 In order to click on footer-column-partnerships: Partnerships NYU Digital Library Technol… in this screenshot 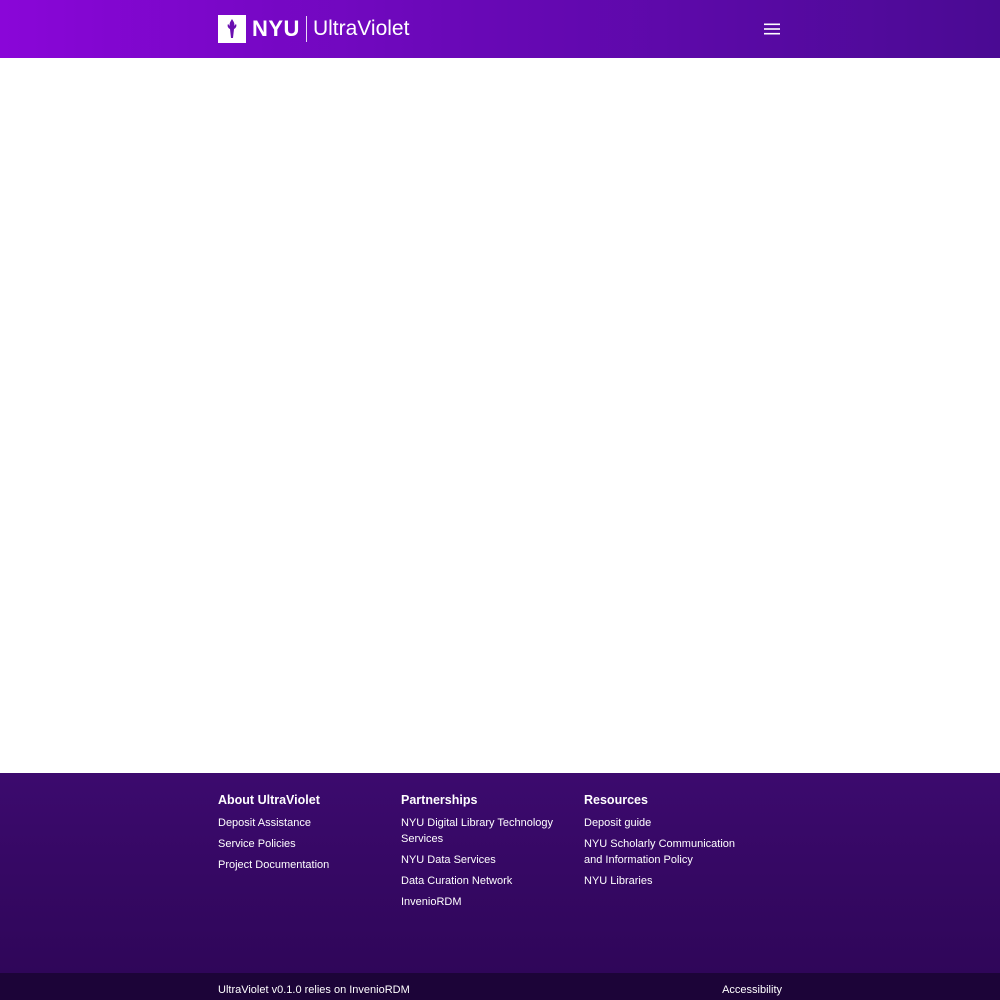, I will do `click(486, 854)`.